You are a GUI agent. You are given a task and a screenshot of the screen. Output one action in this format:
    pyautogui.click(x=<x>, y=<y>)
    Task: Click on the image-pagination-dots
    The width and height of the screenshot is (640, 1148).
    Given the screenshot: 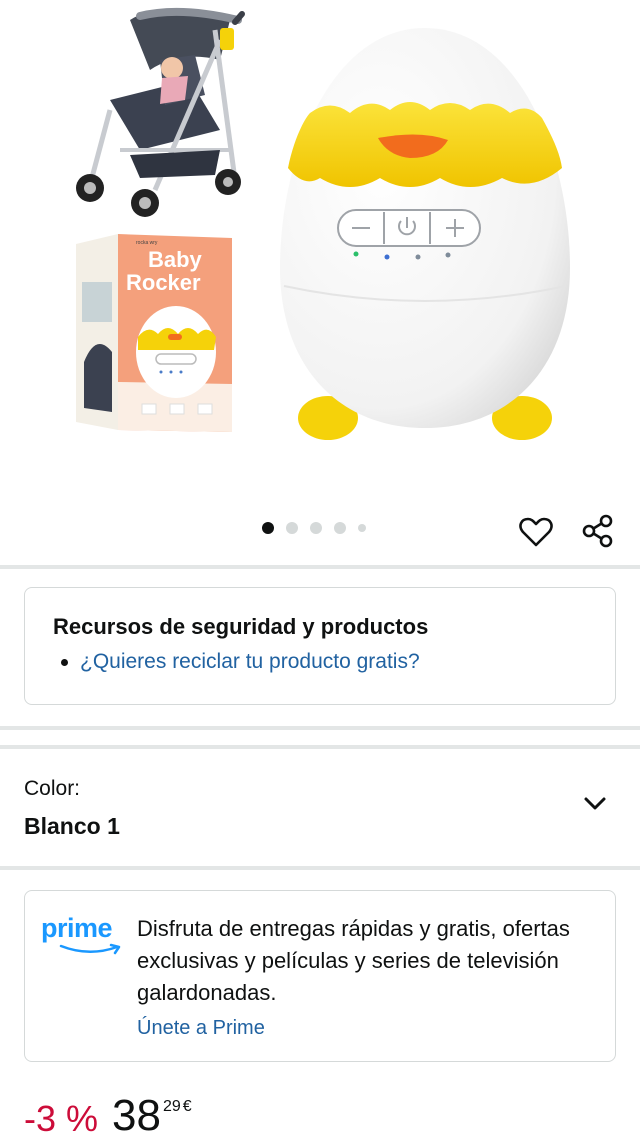 What is the action you would take?
    pyautogui.click(x=314, y=528)
    